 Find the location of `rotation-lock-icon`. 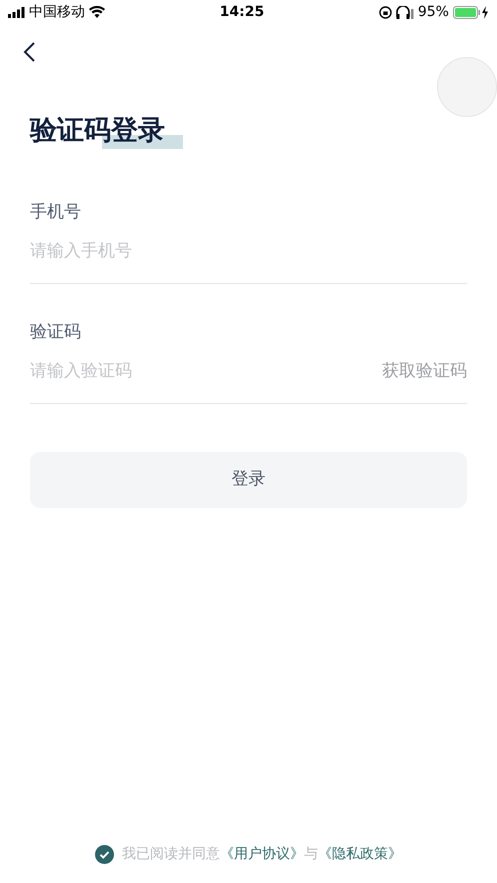

rotation-lock-icon is located at coordinates (385, 12).